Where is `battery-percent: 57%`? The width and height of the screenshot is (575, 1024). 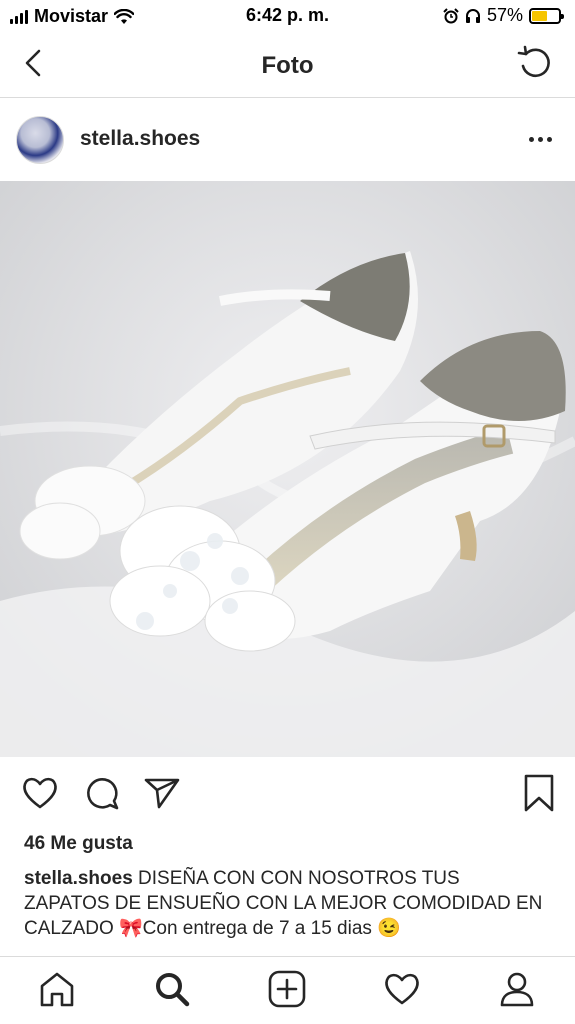
battery-percent: 57% is located at coordinates (504, 15).